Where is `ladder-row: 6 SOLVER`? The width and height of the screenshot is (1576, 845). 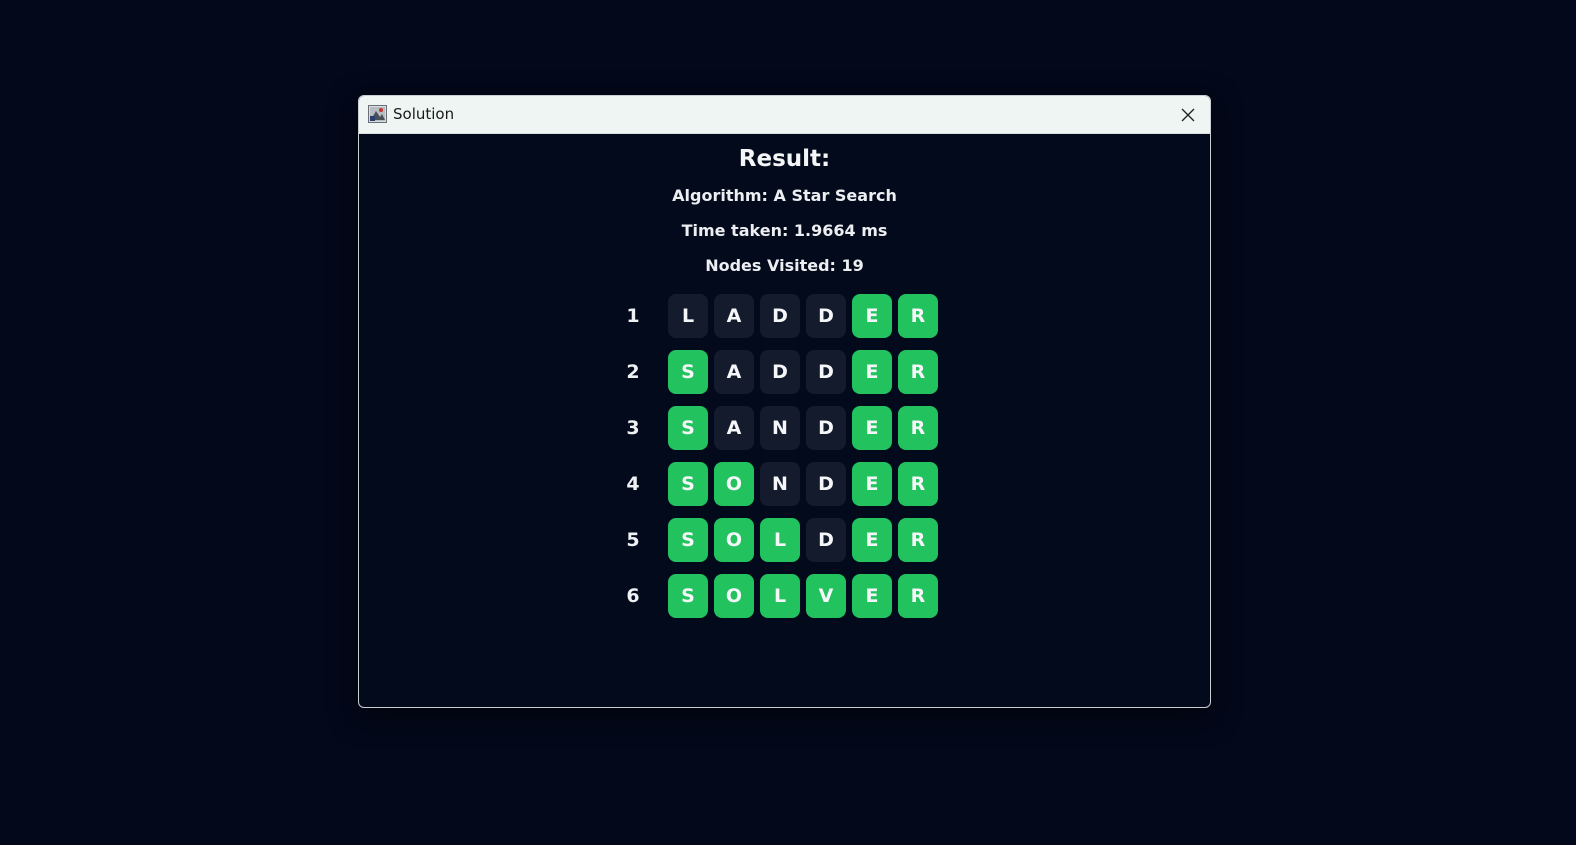 ladder-row: 6 SOLVER is located at coordinates (783, 596).